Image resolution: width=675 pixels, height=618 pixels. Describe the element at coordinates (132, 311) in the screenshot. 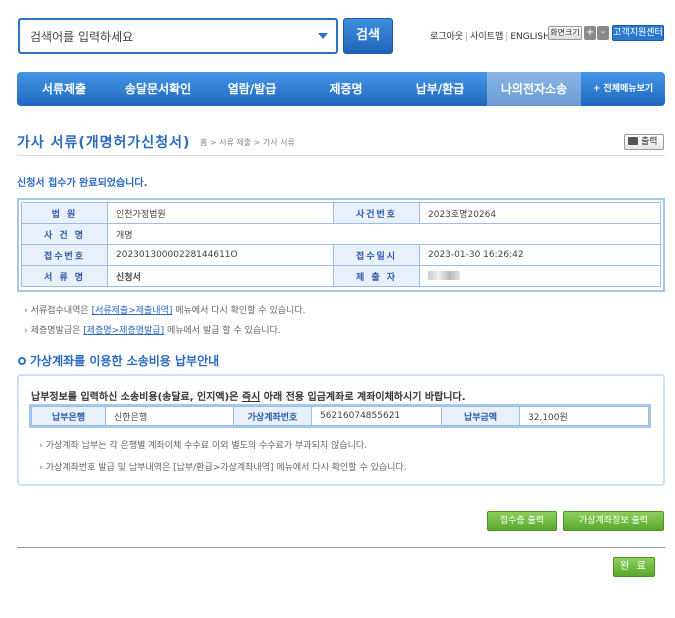

I see `submission-history-link: [서류제출>제출내역]` at that location.